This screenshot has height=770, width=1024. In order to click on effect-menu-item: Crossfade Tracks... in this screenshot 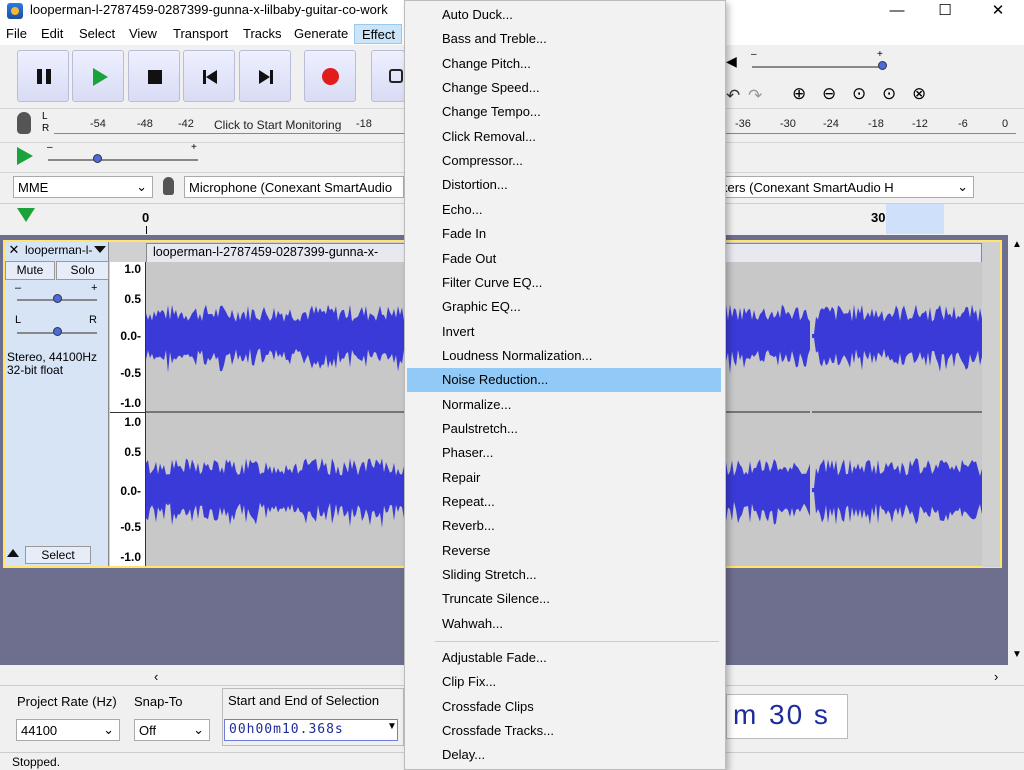, I will do `click(564, 731)`.